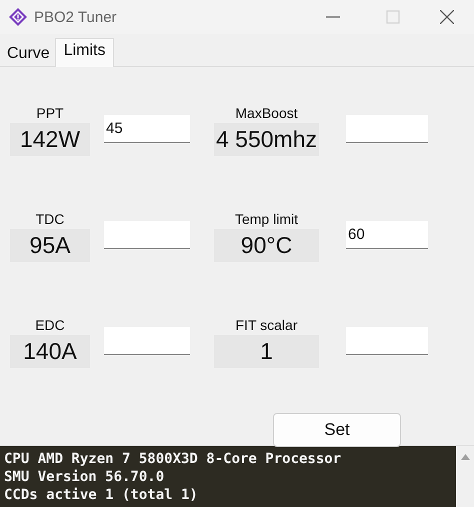  Describe the element at coordinates (266, 245) in the screenshot. I see `limit-reading: 90°C` at that location.